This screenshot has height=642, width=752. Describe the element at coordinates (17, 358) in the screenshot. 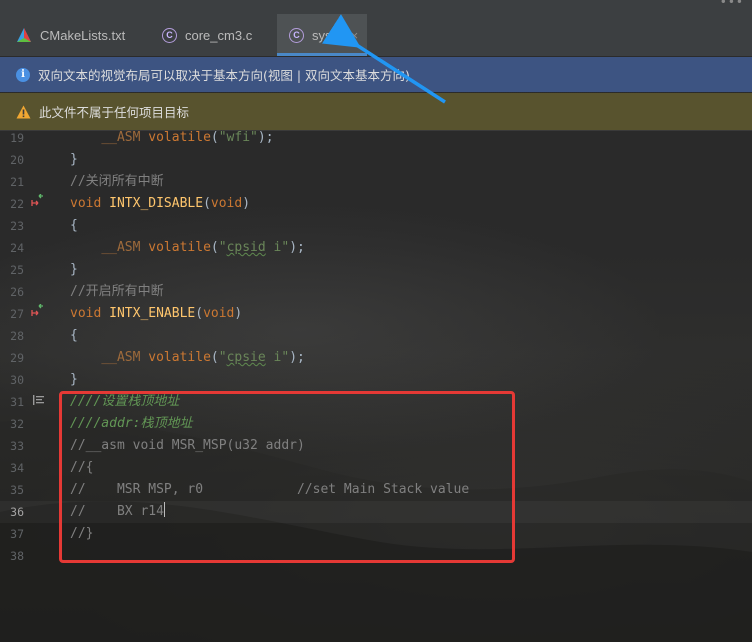

I see `line-number: 29` at that location.